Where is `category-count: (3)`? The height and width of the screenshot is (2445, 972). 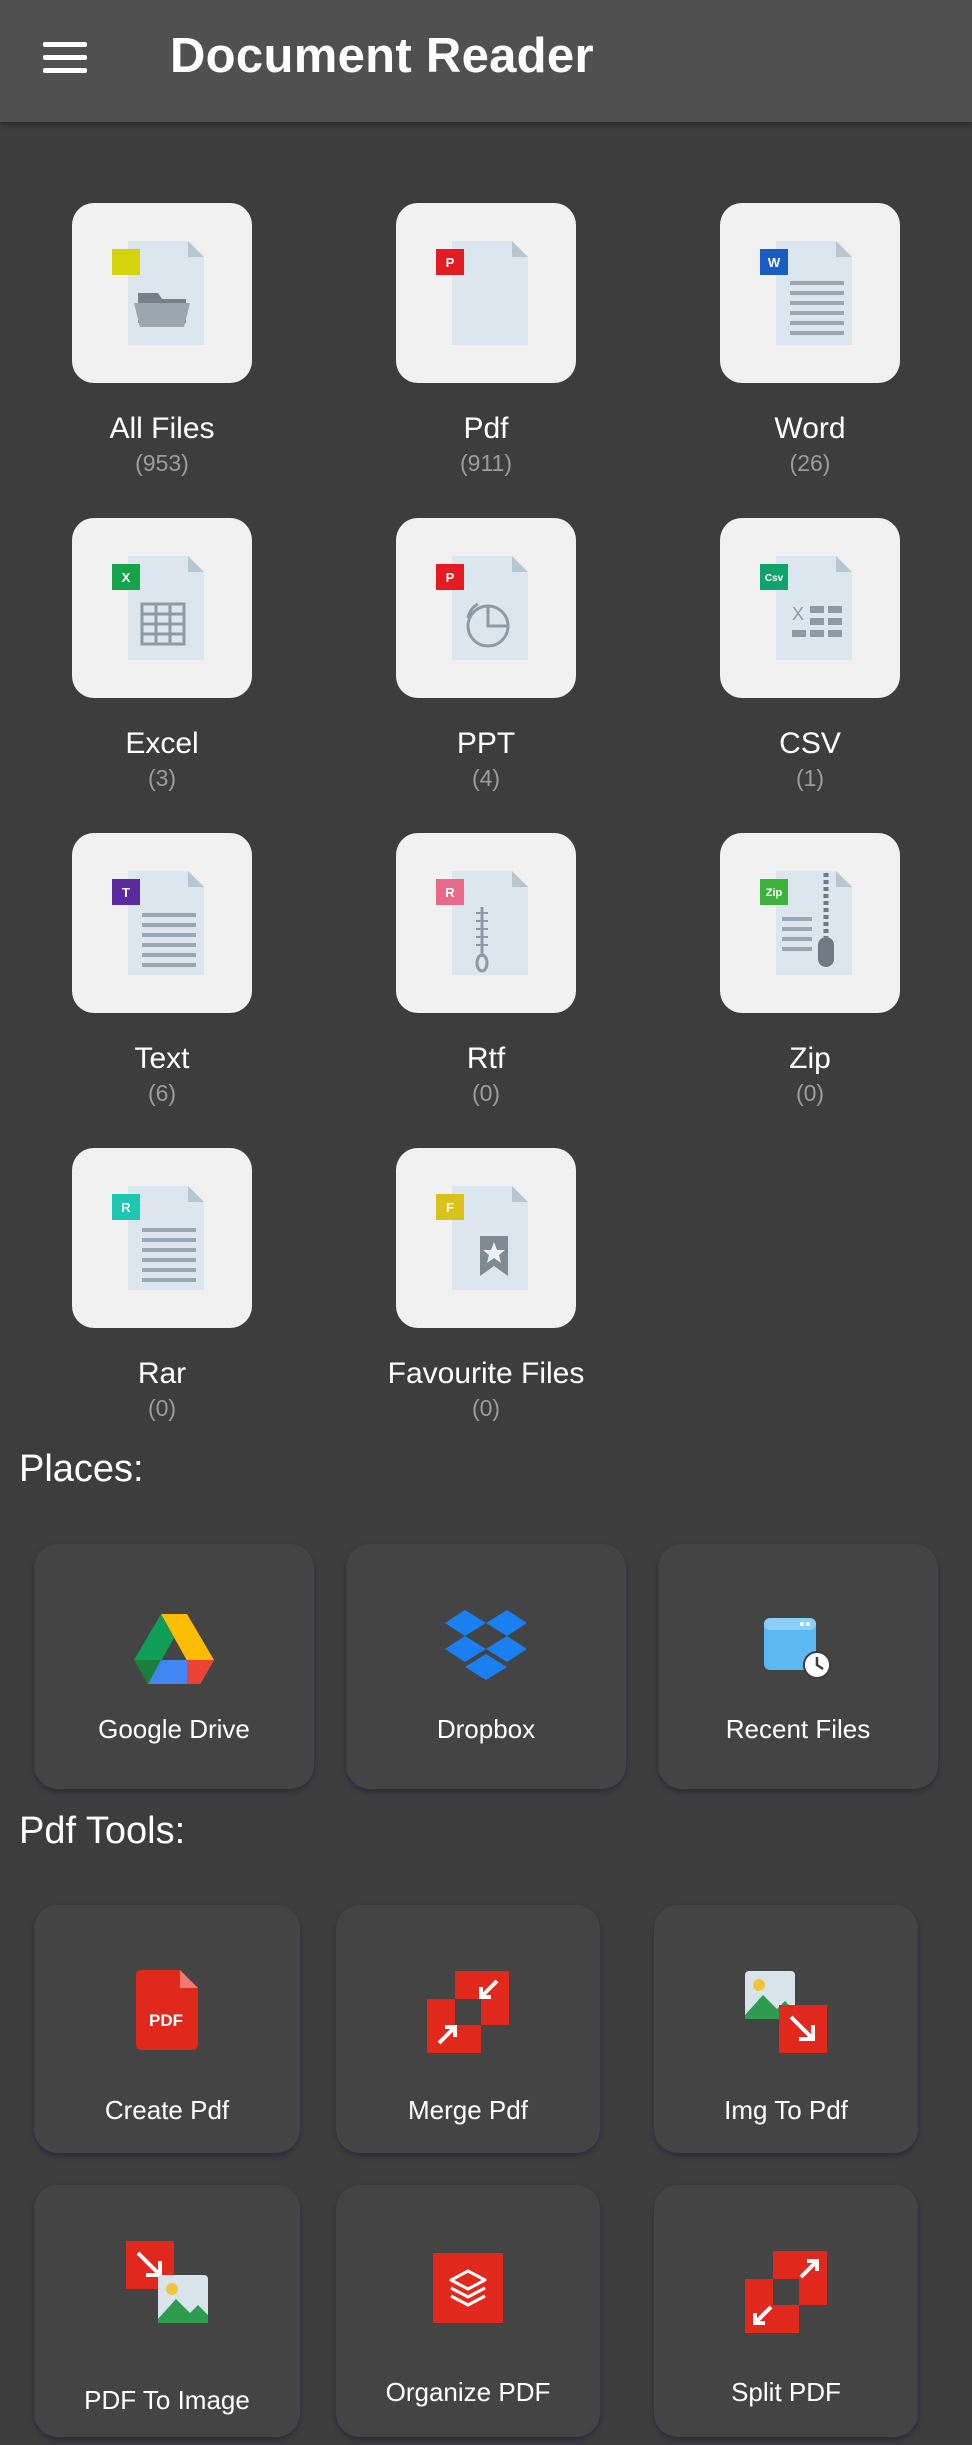 category-count: (3) is located at coordinates (162, 778).